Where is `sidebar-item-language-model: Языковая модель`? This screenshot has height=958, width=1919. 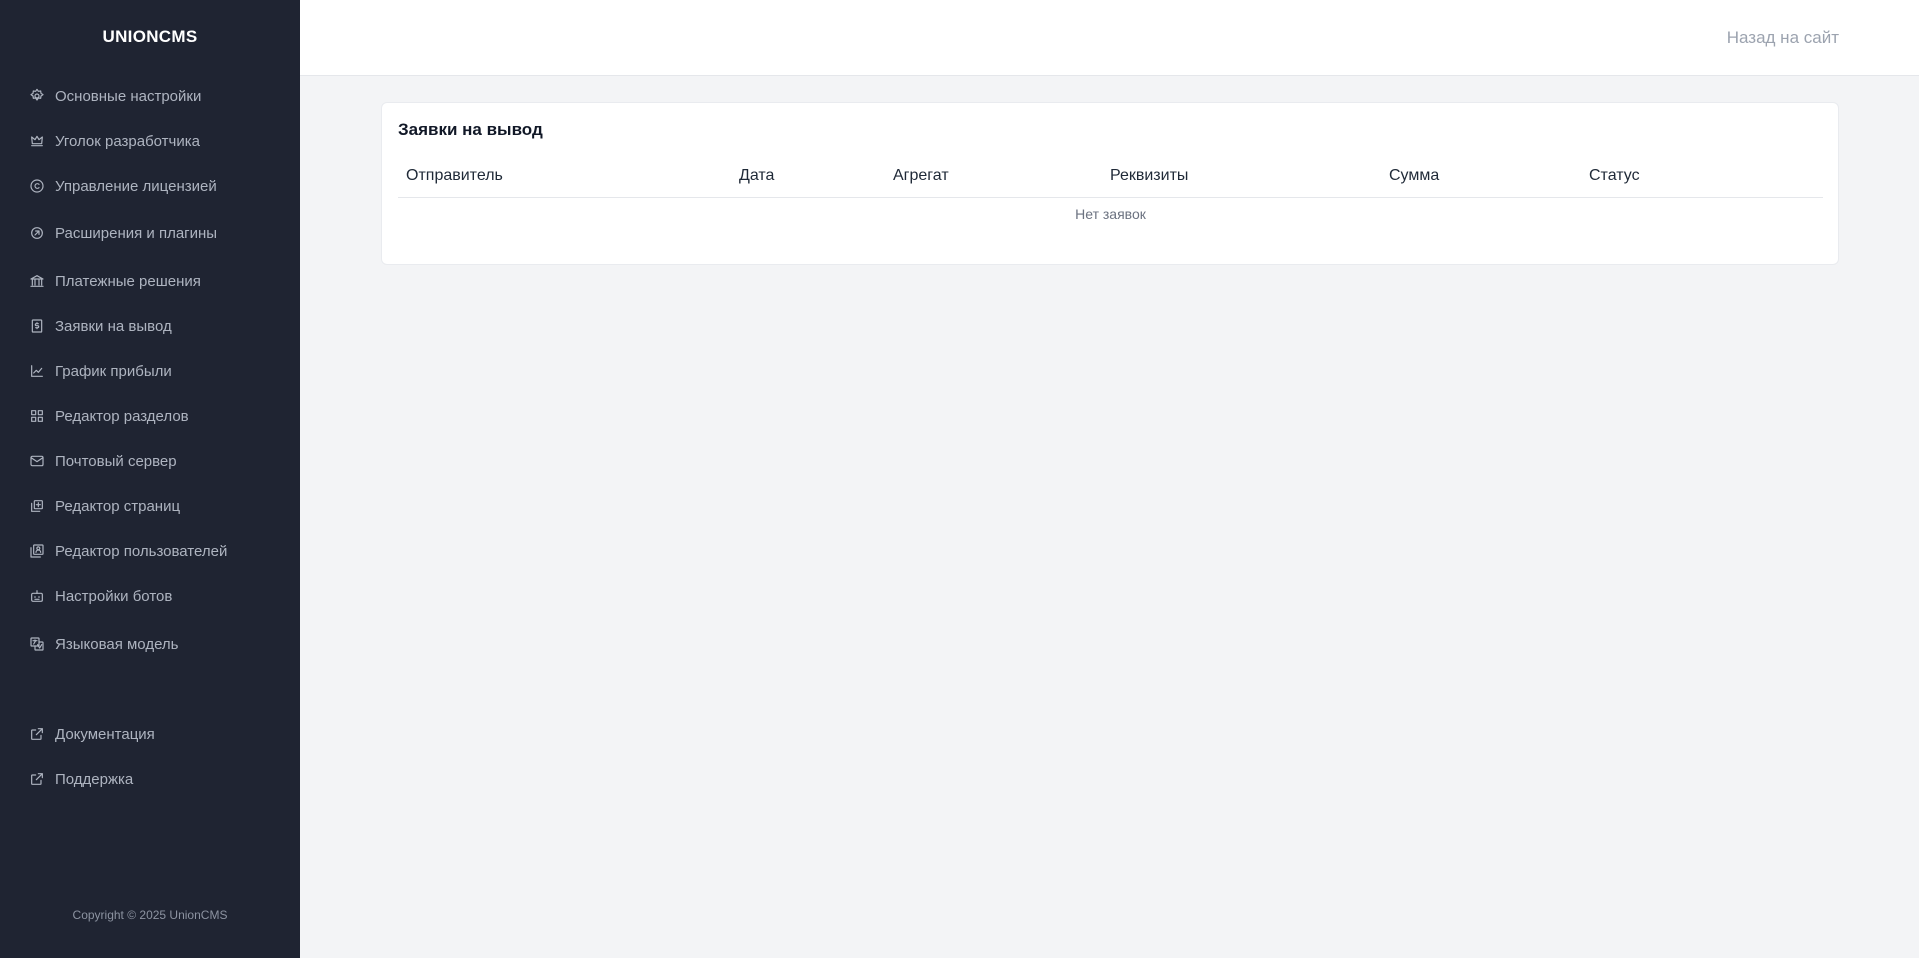
sidebar-item-language-model: Языковая модель is located at coordinates (104, 644).